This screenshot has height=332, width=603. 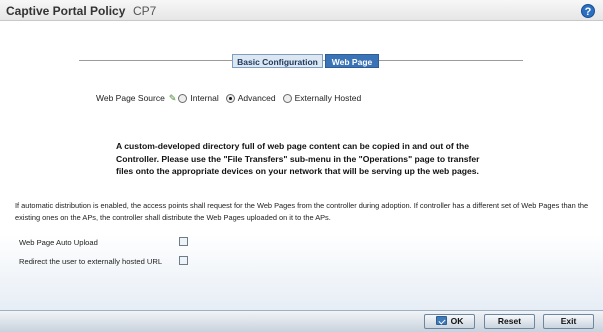 I want to click on redirect-checkbox, so click(x=183, y=260).